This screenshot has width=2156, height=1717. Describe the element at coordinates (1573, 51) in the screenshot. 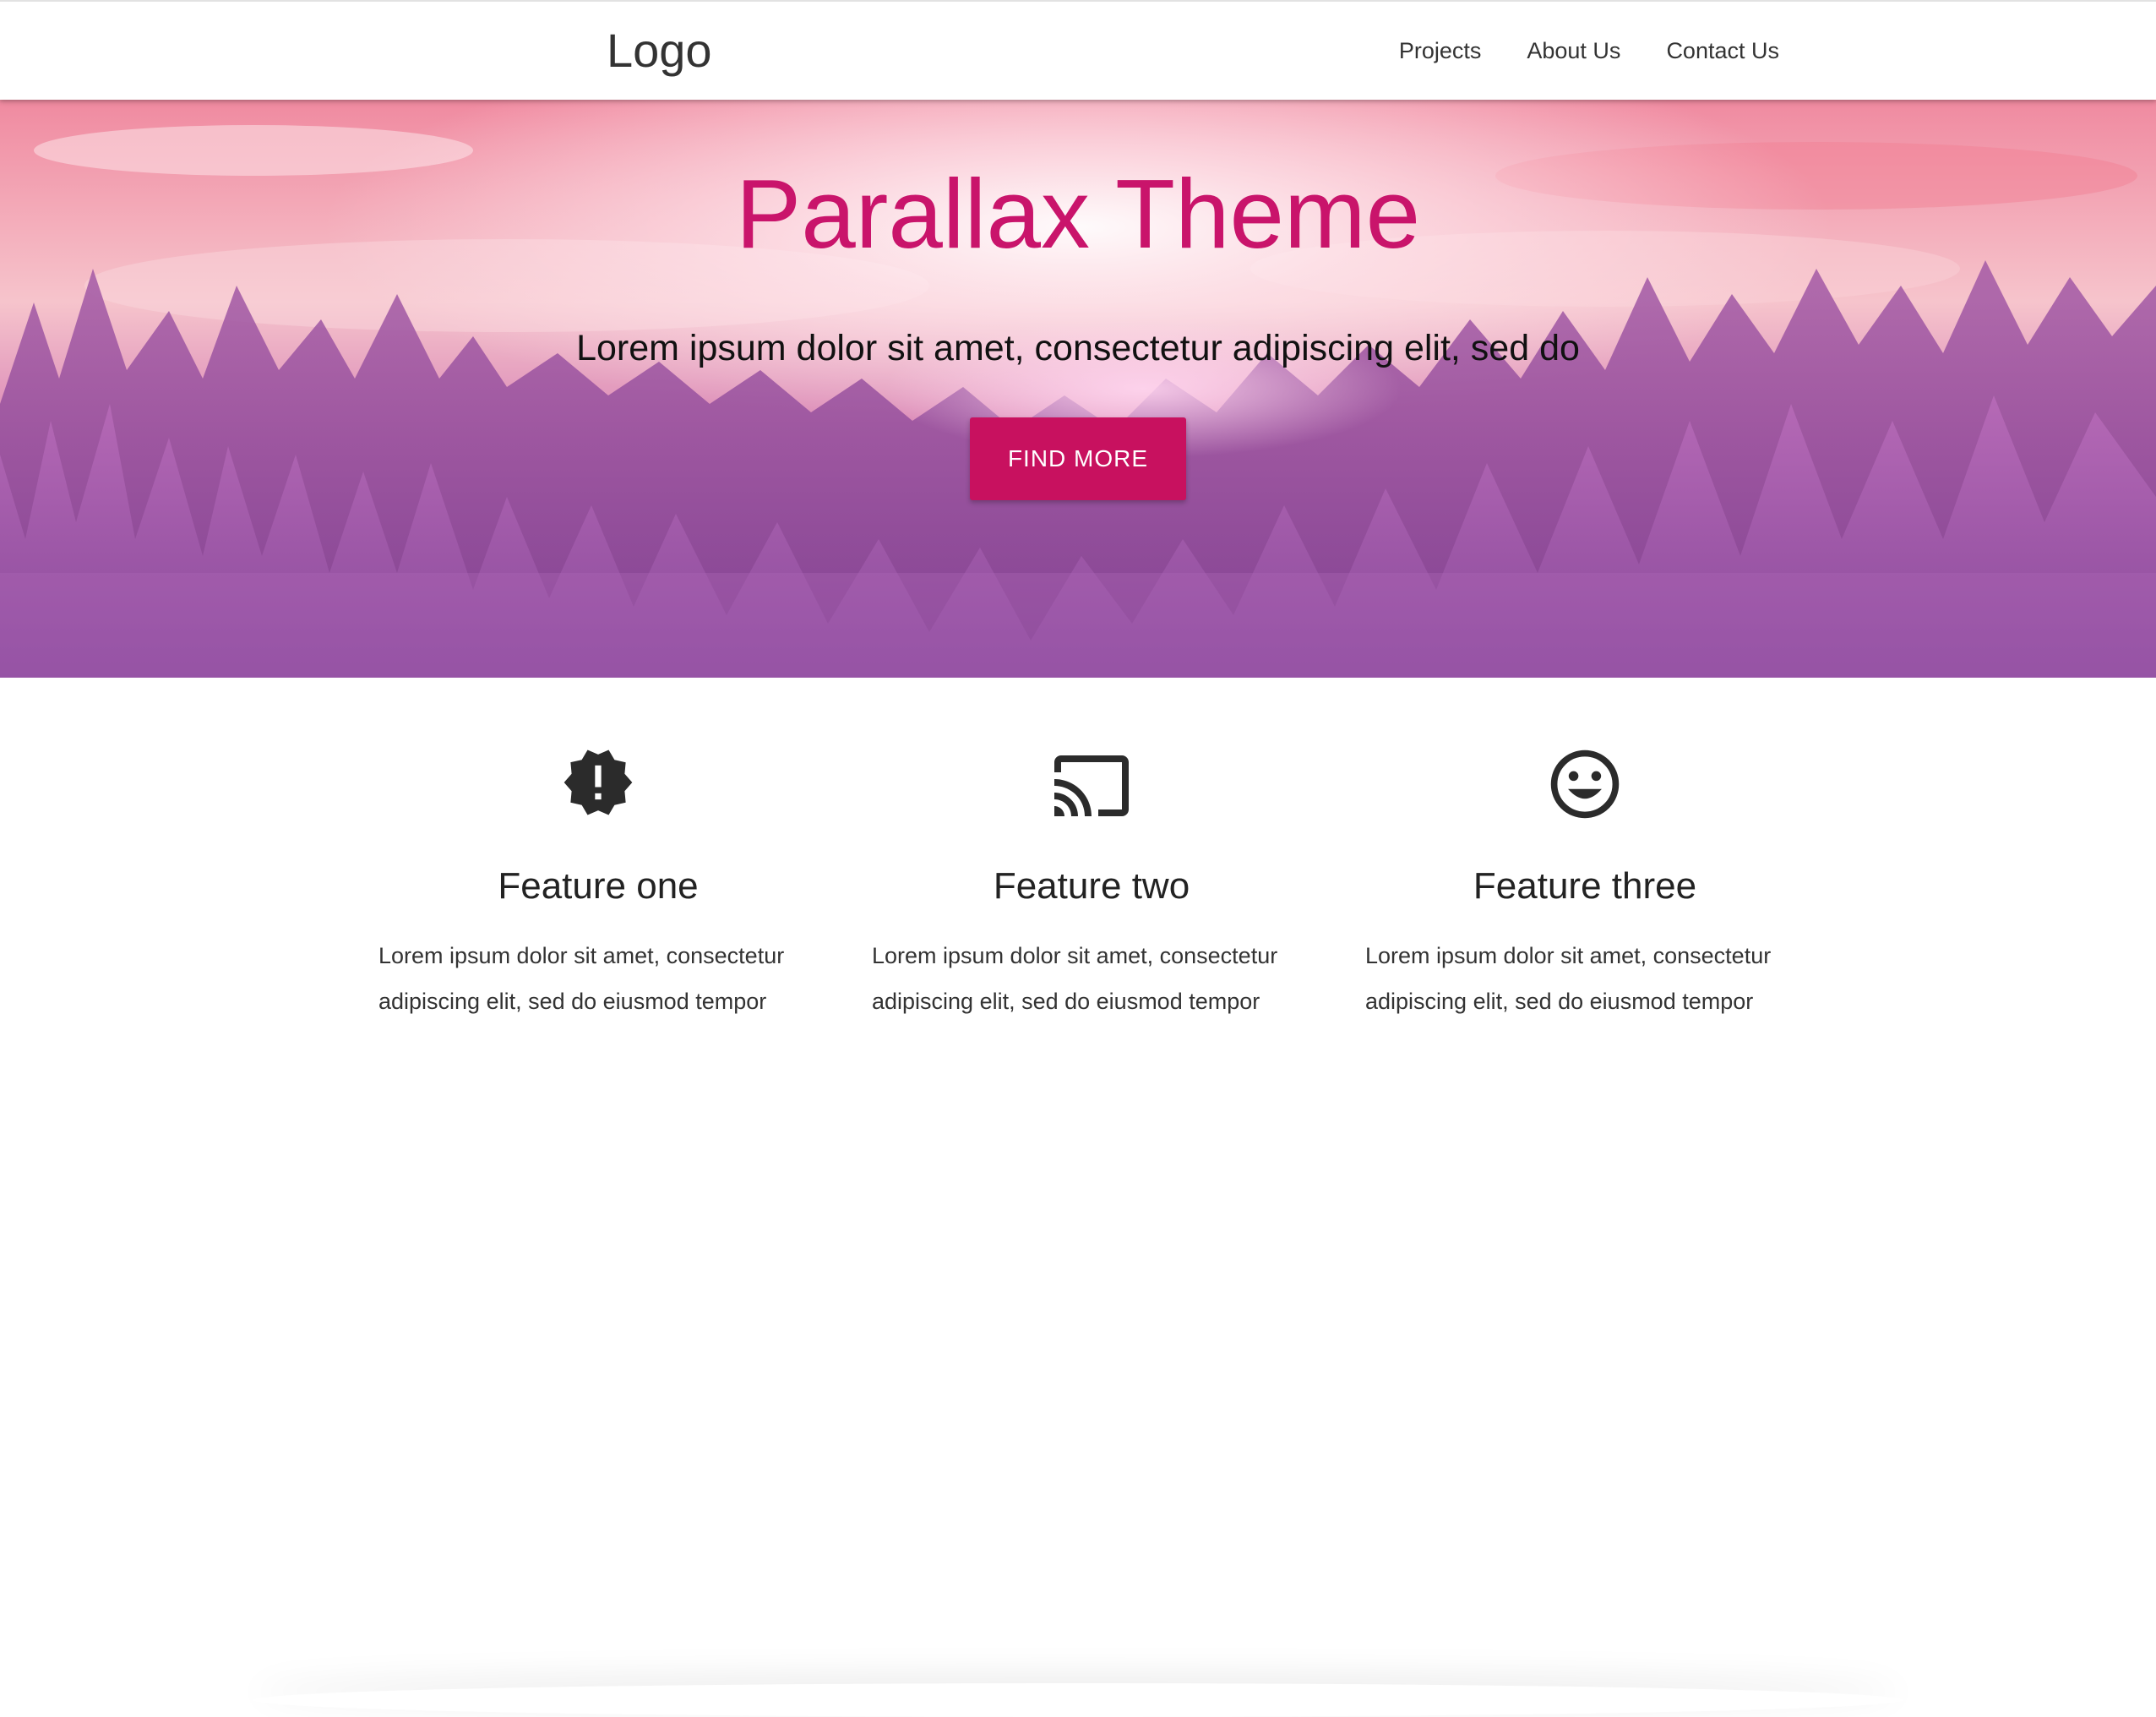

I see `nav-link-about-us: About Us` at that location.